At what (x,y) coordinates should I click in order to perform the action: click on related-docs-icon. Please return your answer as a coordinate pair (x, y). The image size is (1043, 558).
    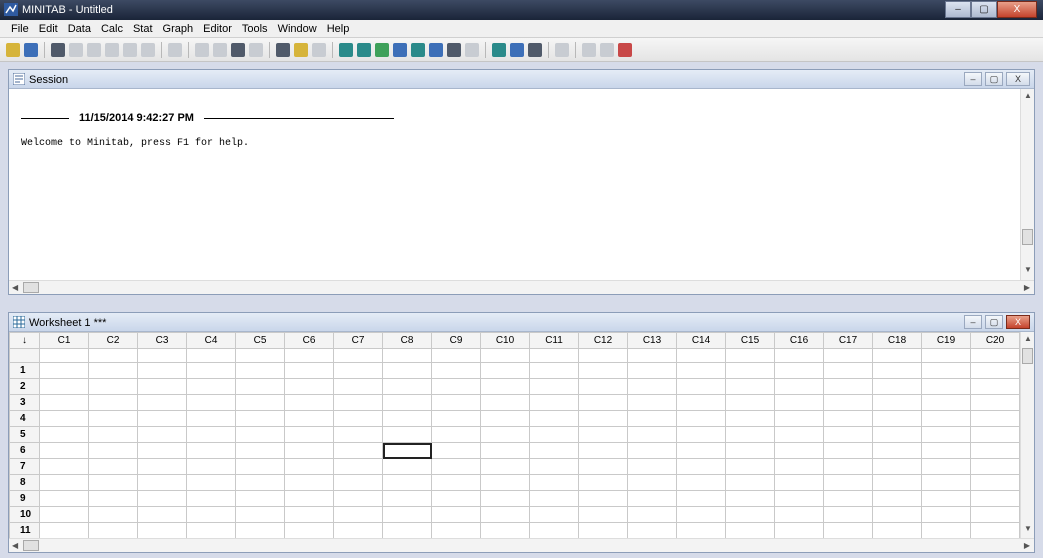
    Looking at the image, I should click on (454, 49).